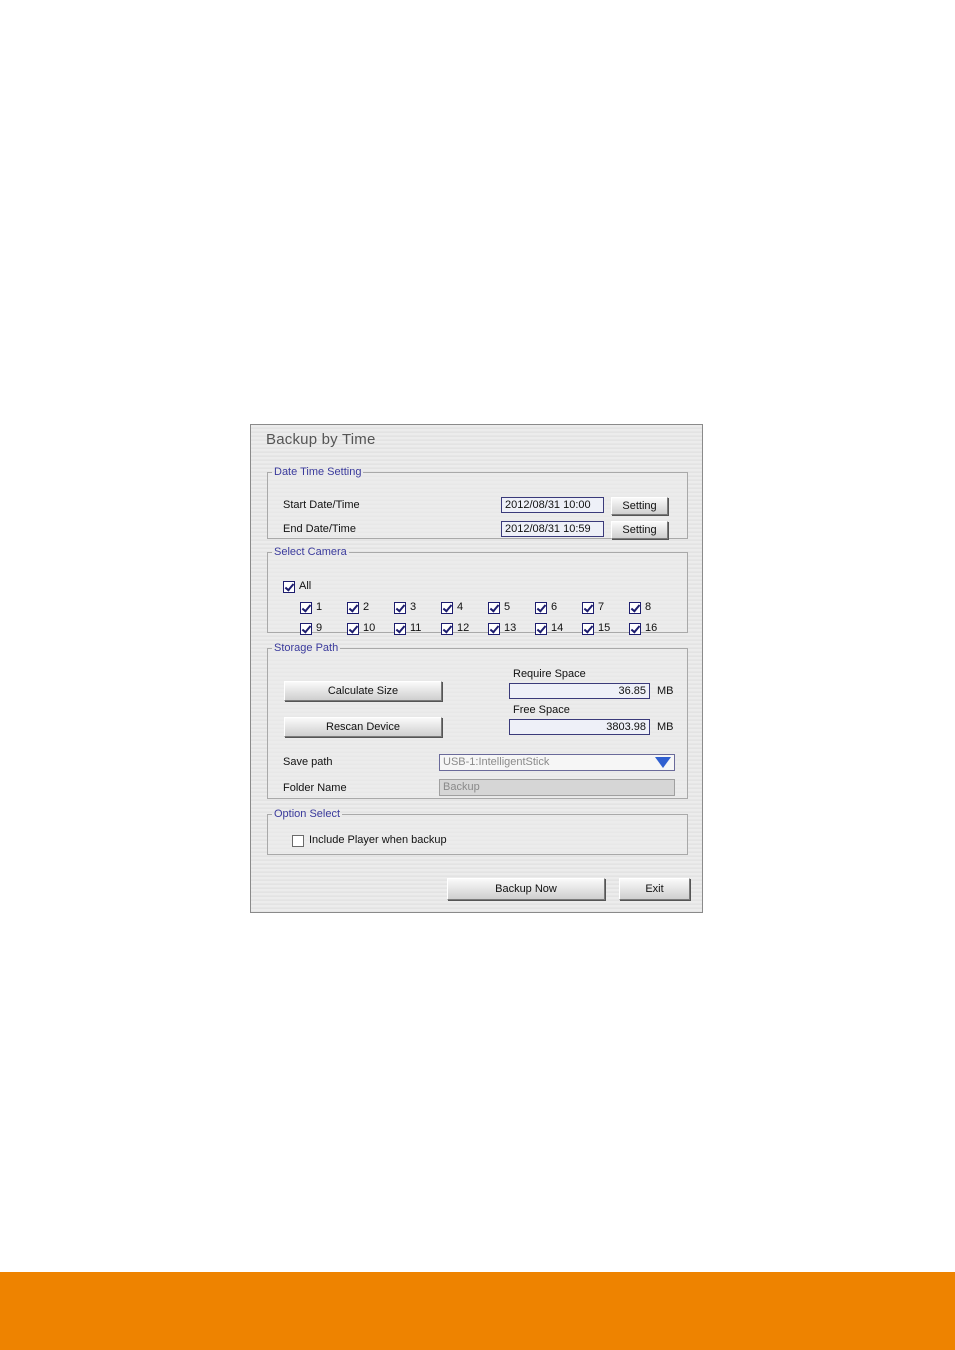 The height and width of the screenshot is (1350, 955). What do you see at coordinates (557, 762) in the screenshot?
I see `save-path-dropdown: USB-1:IntelligentStick` at bounding box center [557, 762].